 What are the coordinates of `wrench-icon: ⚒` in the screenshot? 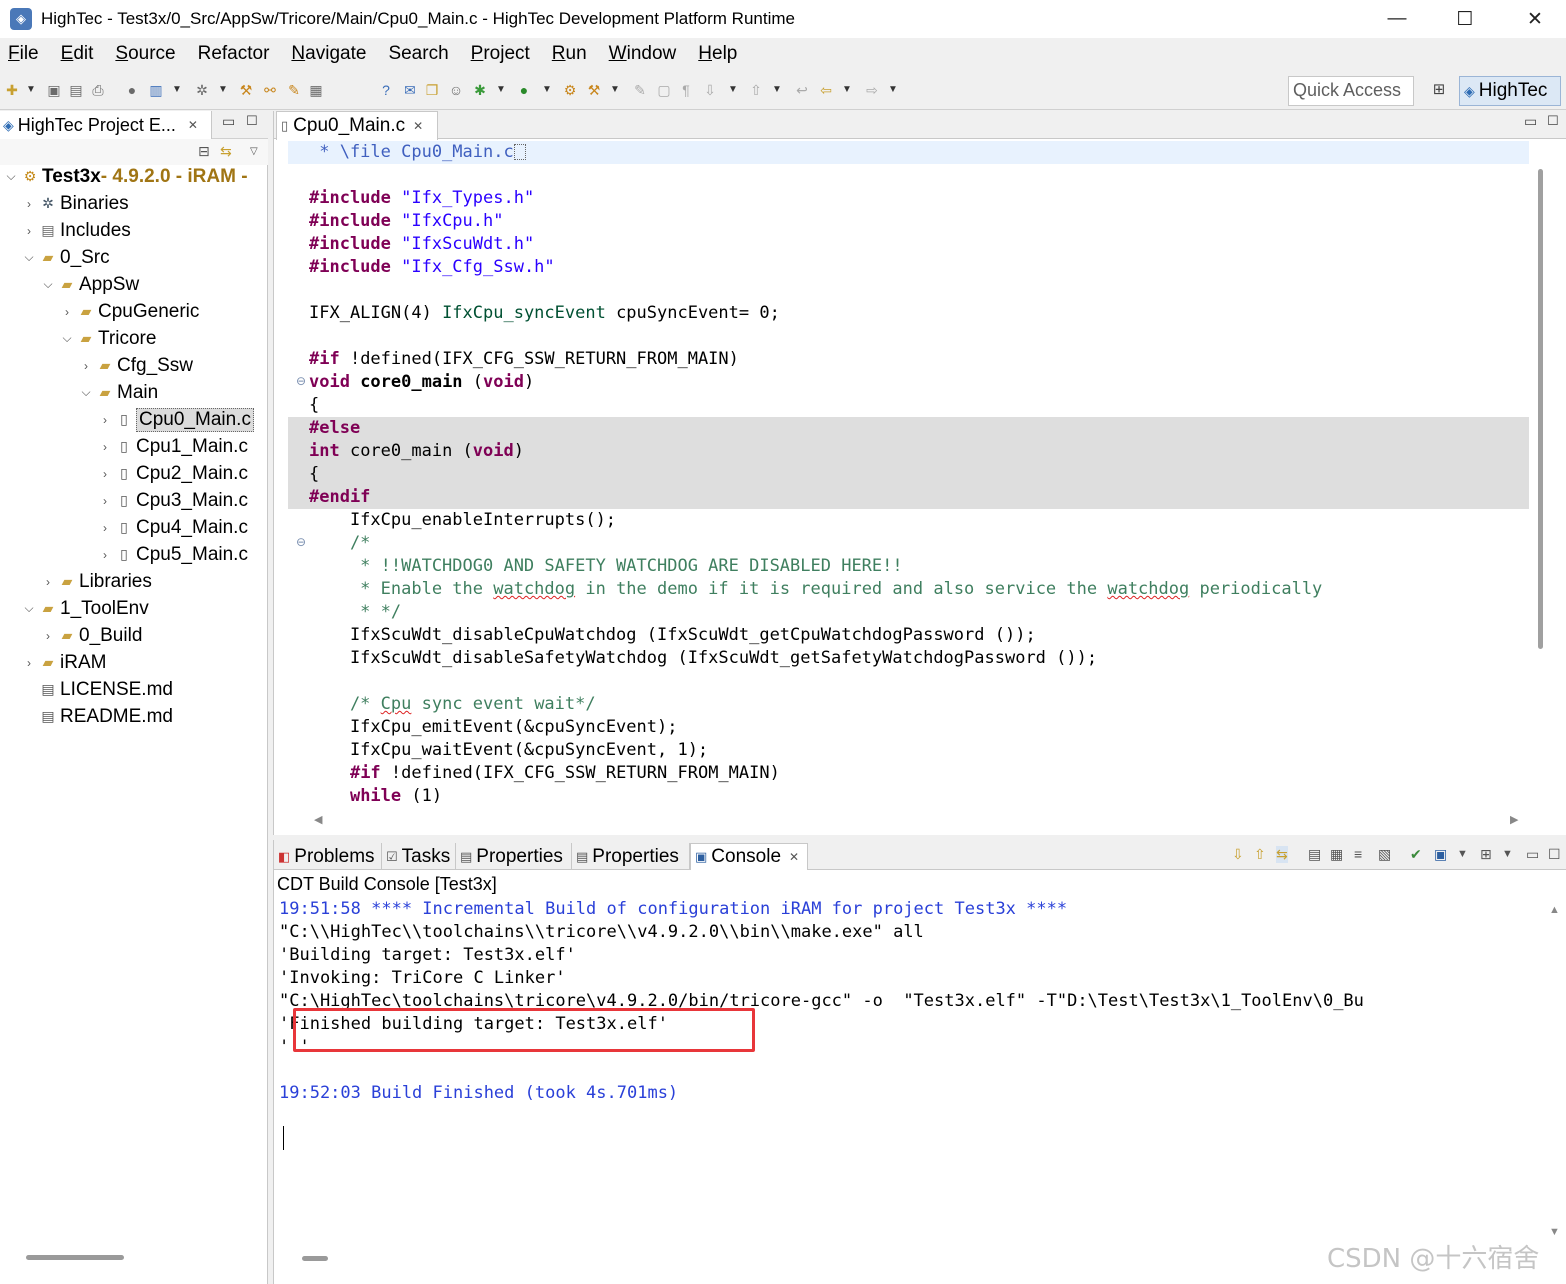 It's located at (246, 90).